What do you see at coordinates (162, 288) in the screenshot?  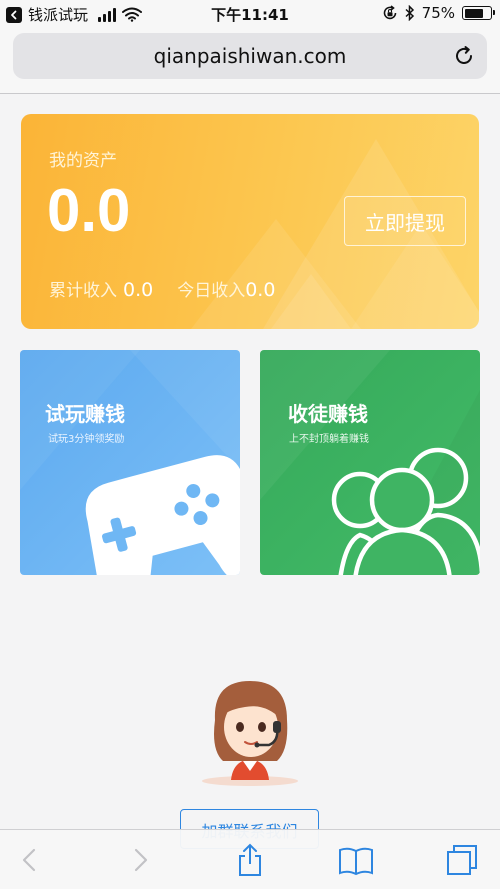 I see `income-row: 累计收入 0.0 今日收入 0.0` at bounding box center [162, 288].